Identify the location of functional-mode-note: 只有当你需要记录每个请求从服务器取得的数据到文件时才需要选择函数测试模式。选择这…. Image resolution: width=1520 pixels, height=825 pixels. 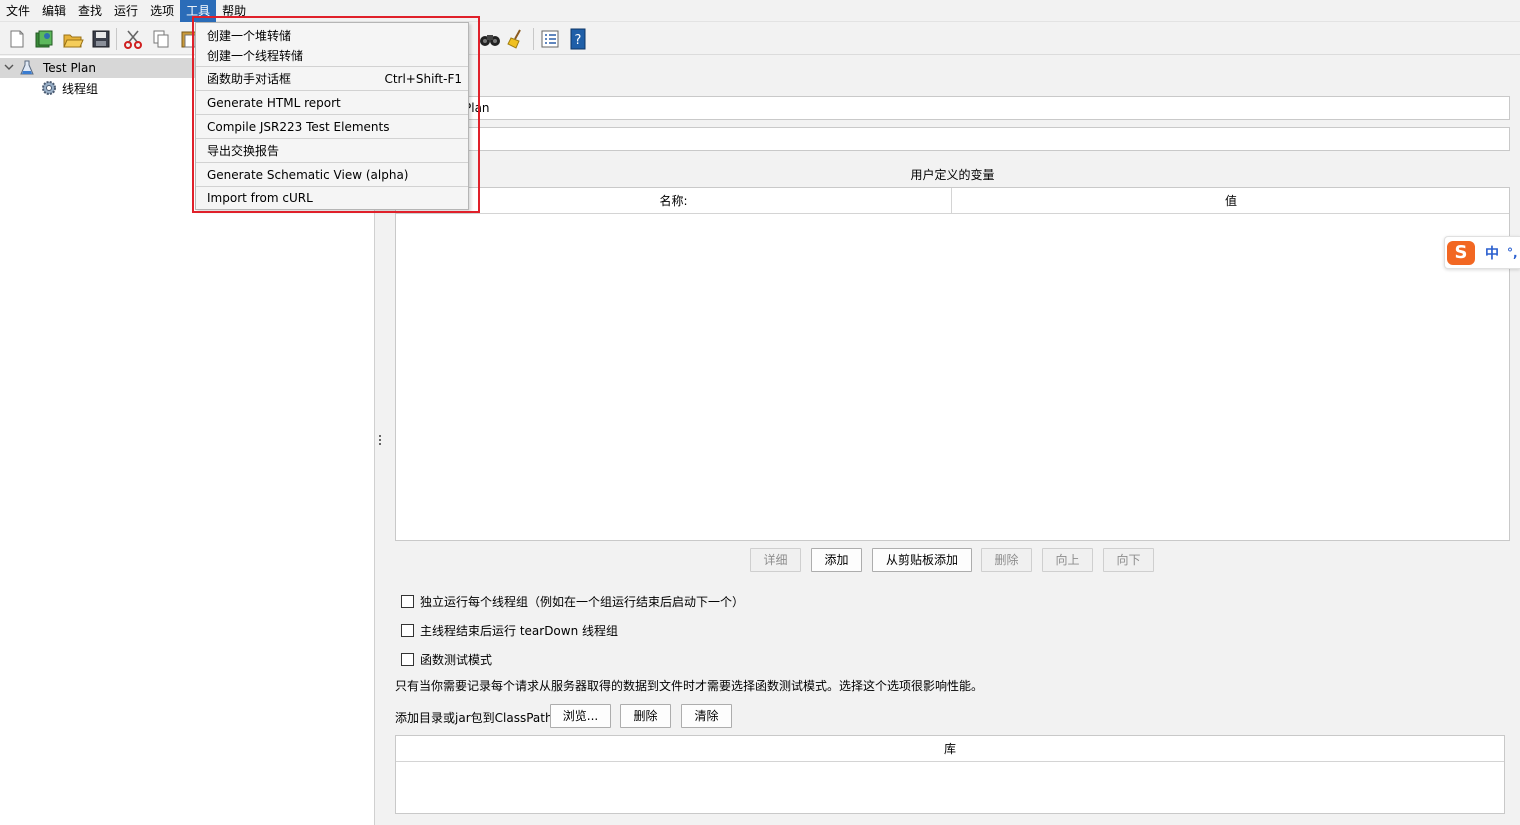
(689, 686).